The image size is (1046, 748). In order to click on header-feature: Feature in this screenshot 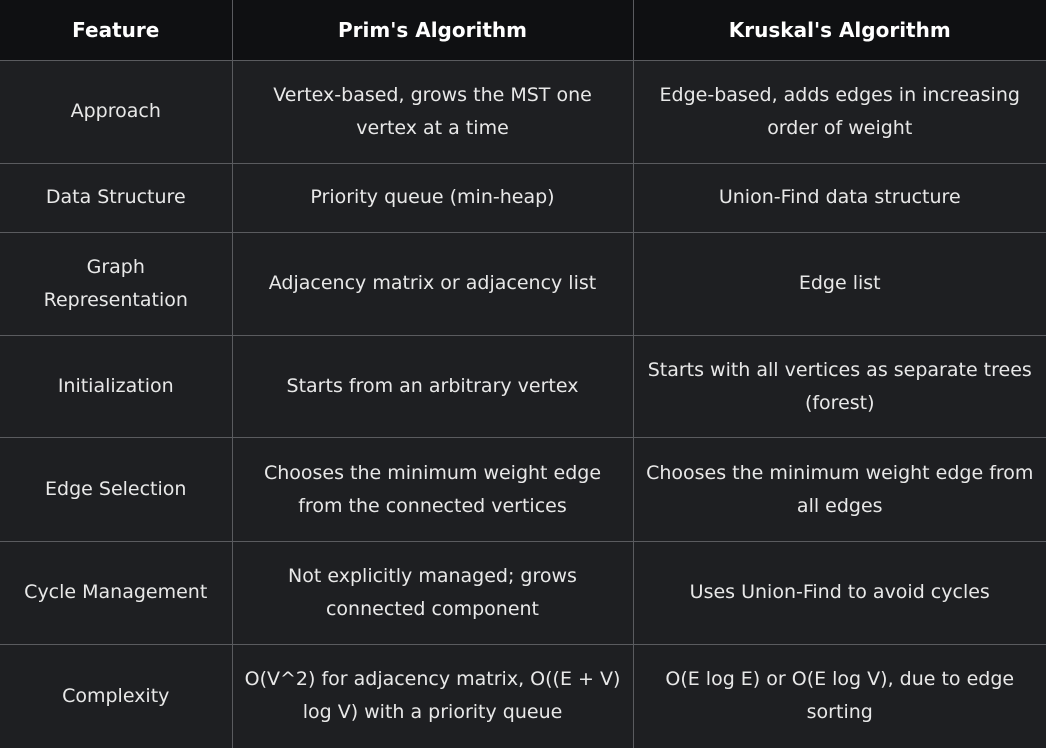, I will do `click(116, 30)`.